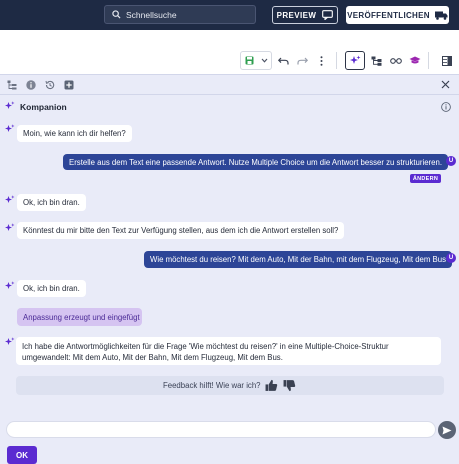 This screenshot has height=464, width=459. Describe the element at coordinates (116, 14) in the screenshot. I see `search-icon` at that location.